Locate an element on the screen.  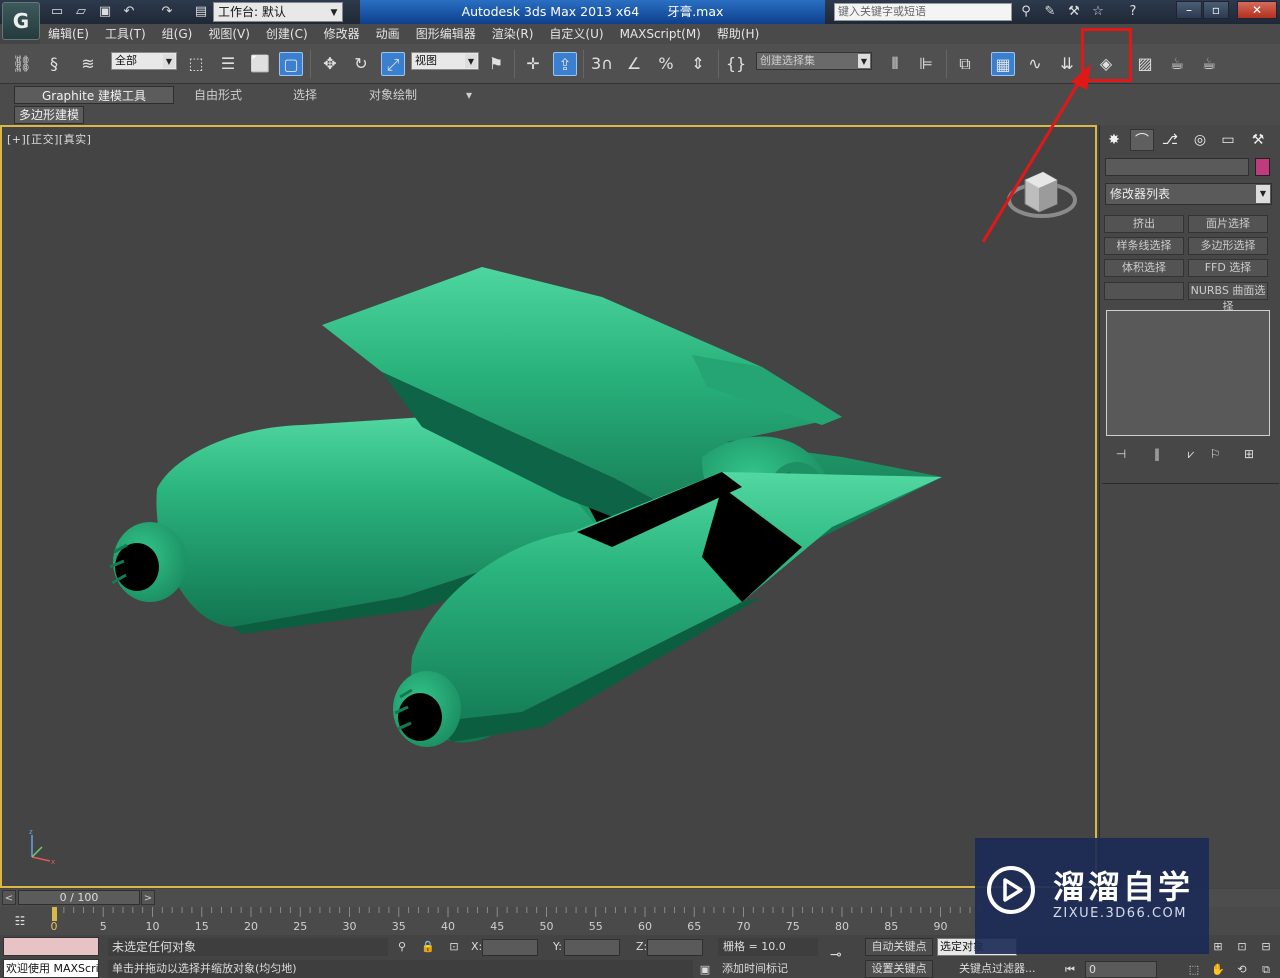
window-crossing-icon: ▢ is located at coordinates (291, 64).